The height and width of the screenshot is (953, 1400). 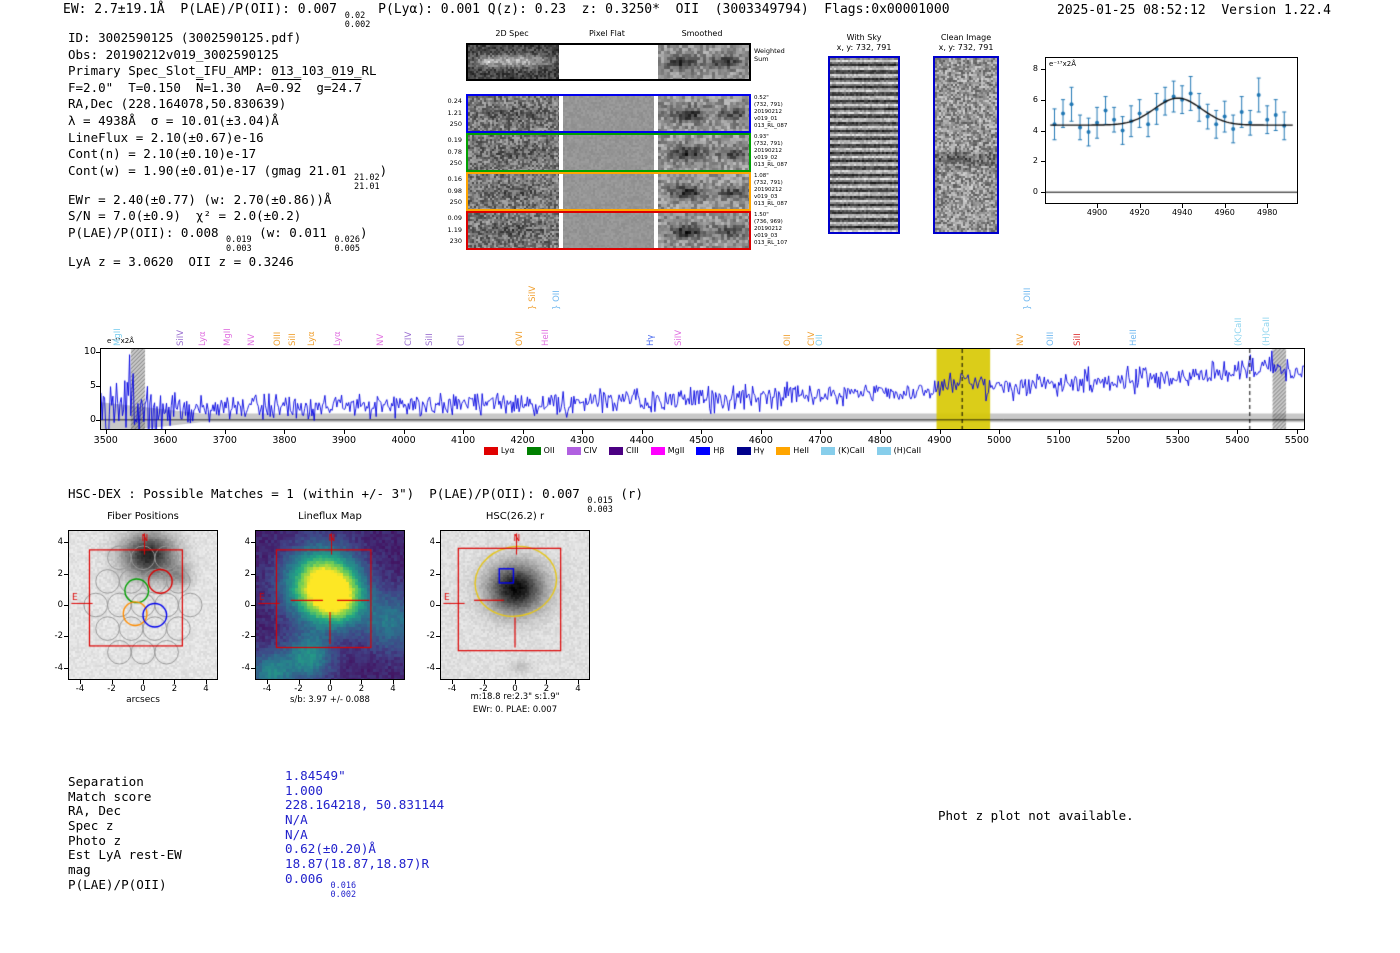 What do you see at coordinates (177, 104) in the screenshot?
I see `text-segment: RA,Dec (228.164078,50.830639)` at bounding box center [177, 104].